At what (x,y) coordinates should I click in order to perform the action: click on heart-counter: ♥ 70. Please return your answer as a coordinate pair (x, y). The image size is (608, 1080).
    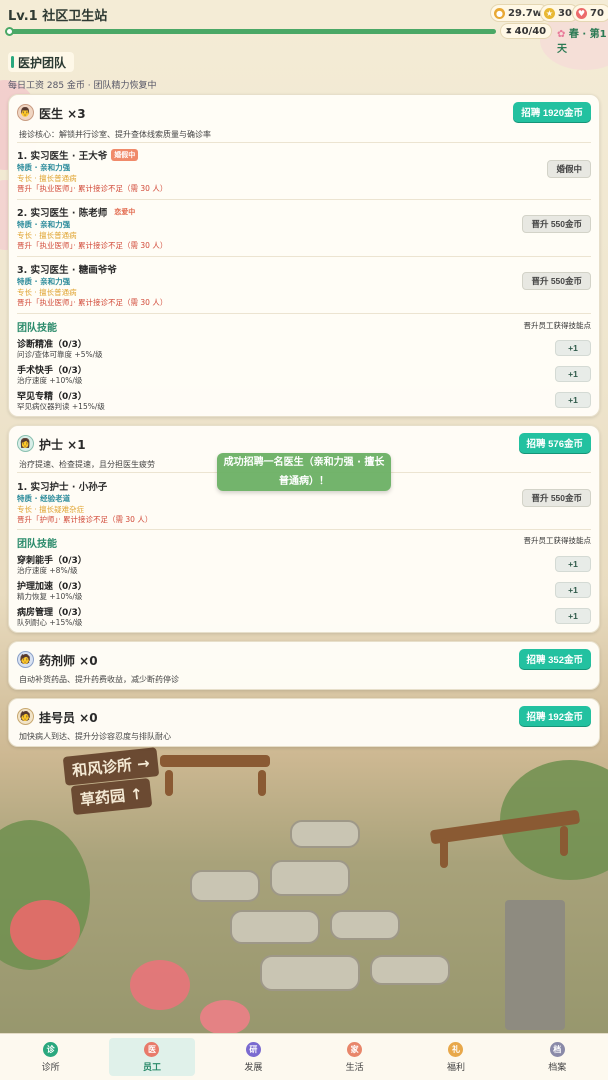
    Looking at the image, I should click on (590, 13).